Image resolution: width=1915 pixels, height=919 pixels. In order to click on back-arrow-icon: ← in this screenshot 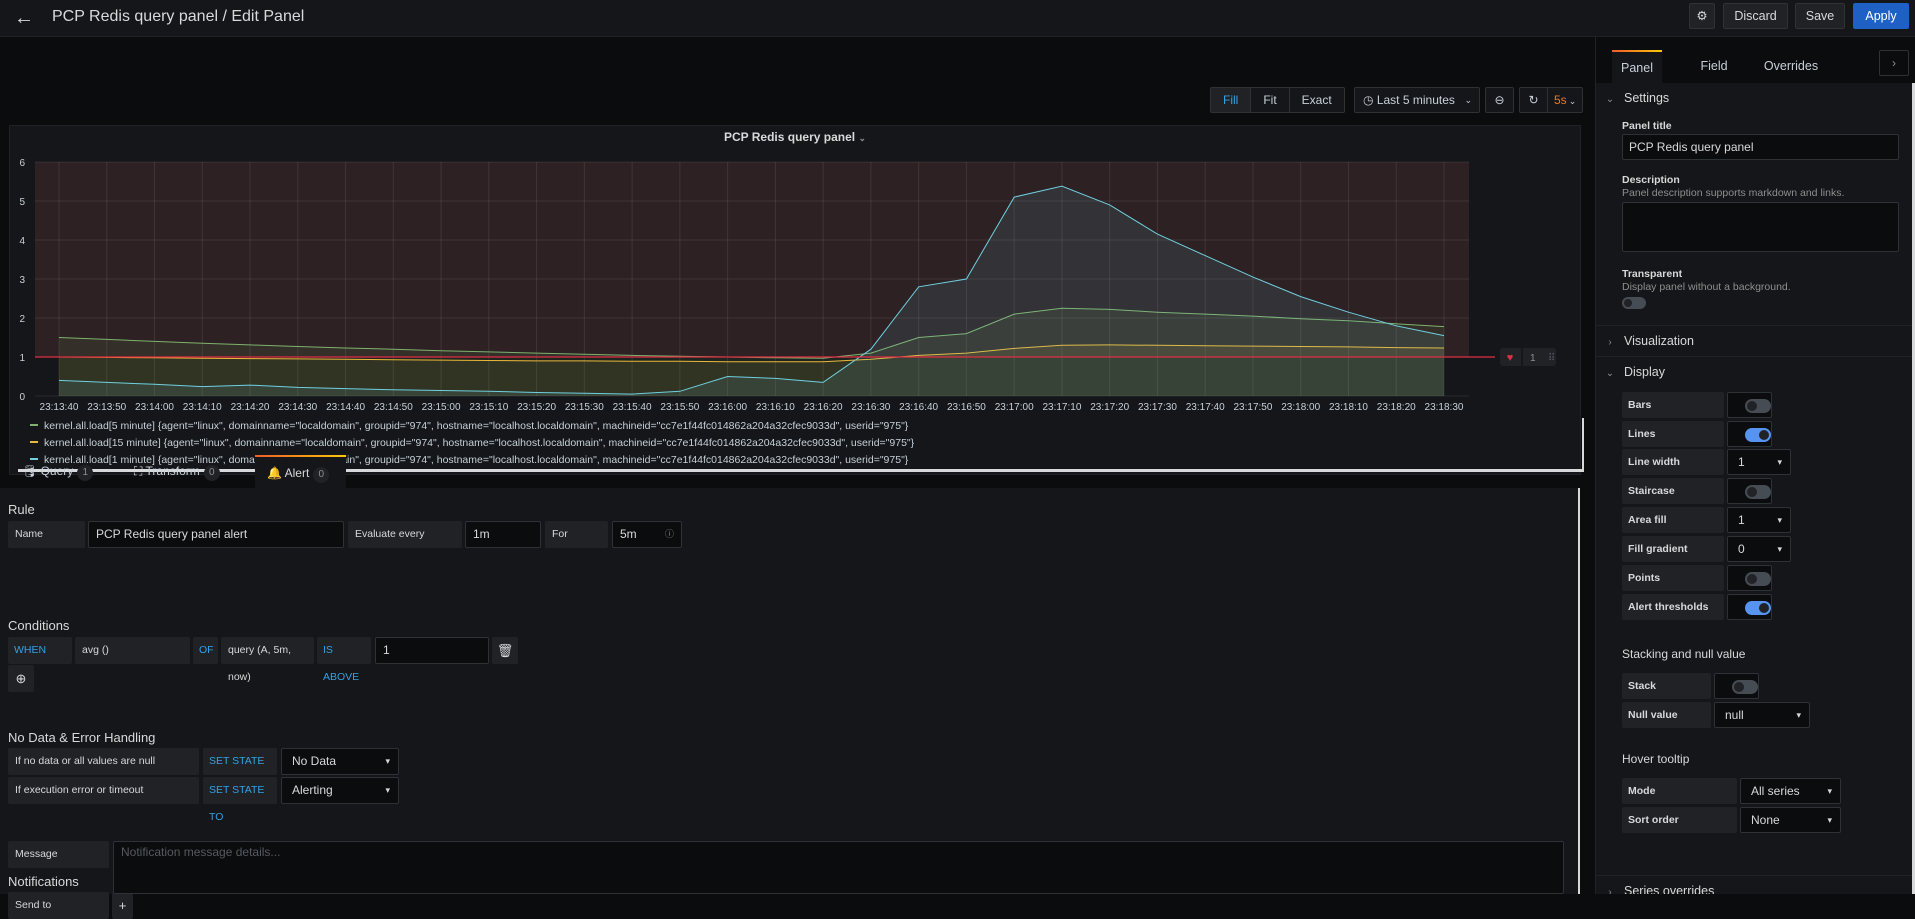, I will do `click(24, 18)`.